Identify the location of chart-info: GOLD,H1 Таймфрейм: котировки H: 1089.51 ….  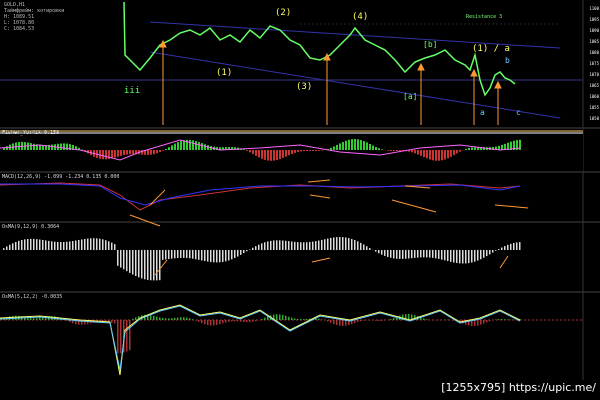
(34, 17).